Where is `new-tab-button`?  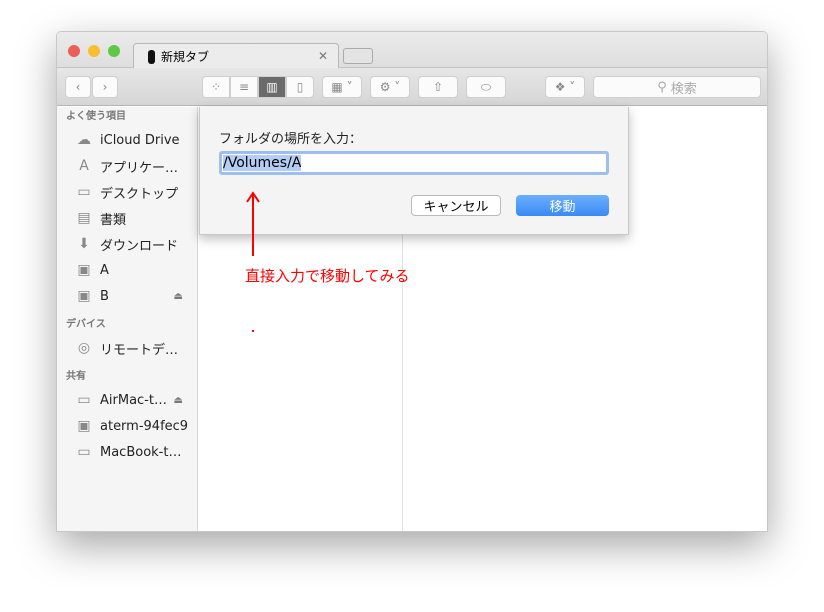 new-tab-button is located at coordinates (358, 56).